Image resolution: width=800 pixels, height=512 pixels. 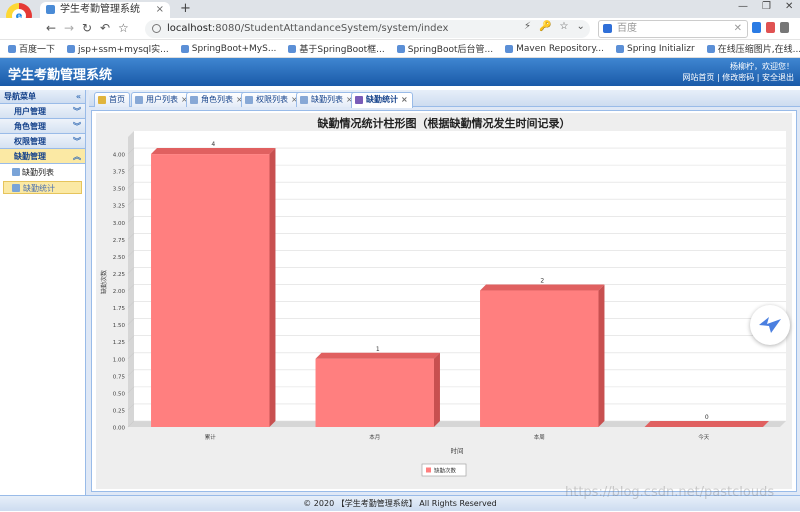 I want to click on sidebar-item-absence-stats: 缺勤统计, so click(x=42, y=187).